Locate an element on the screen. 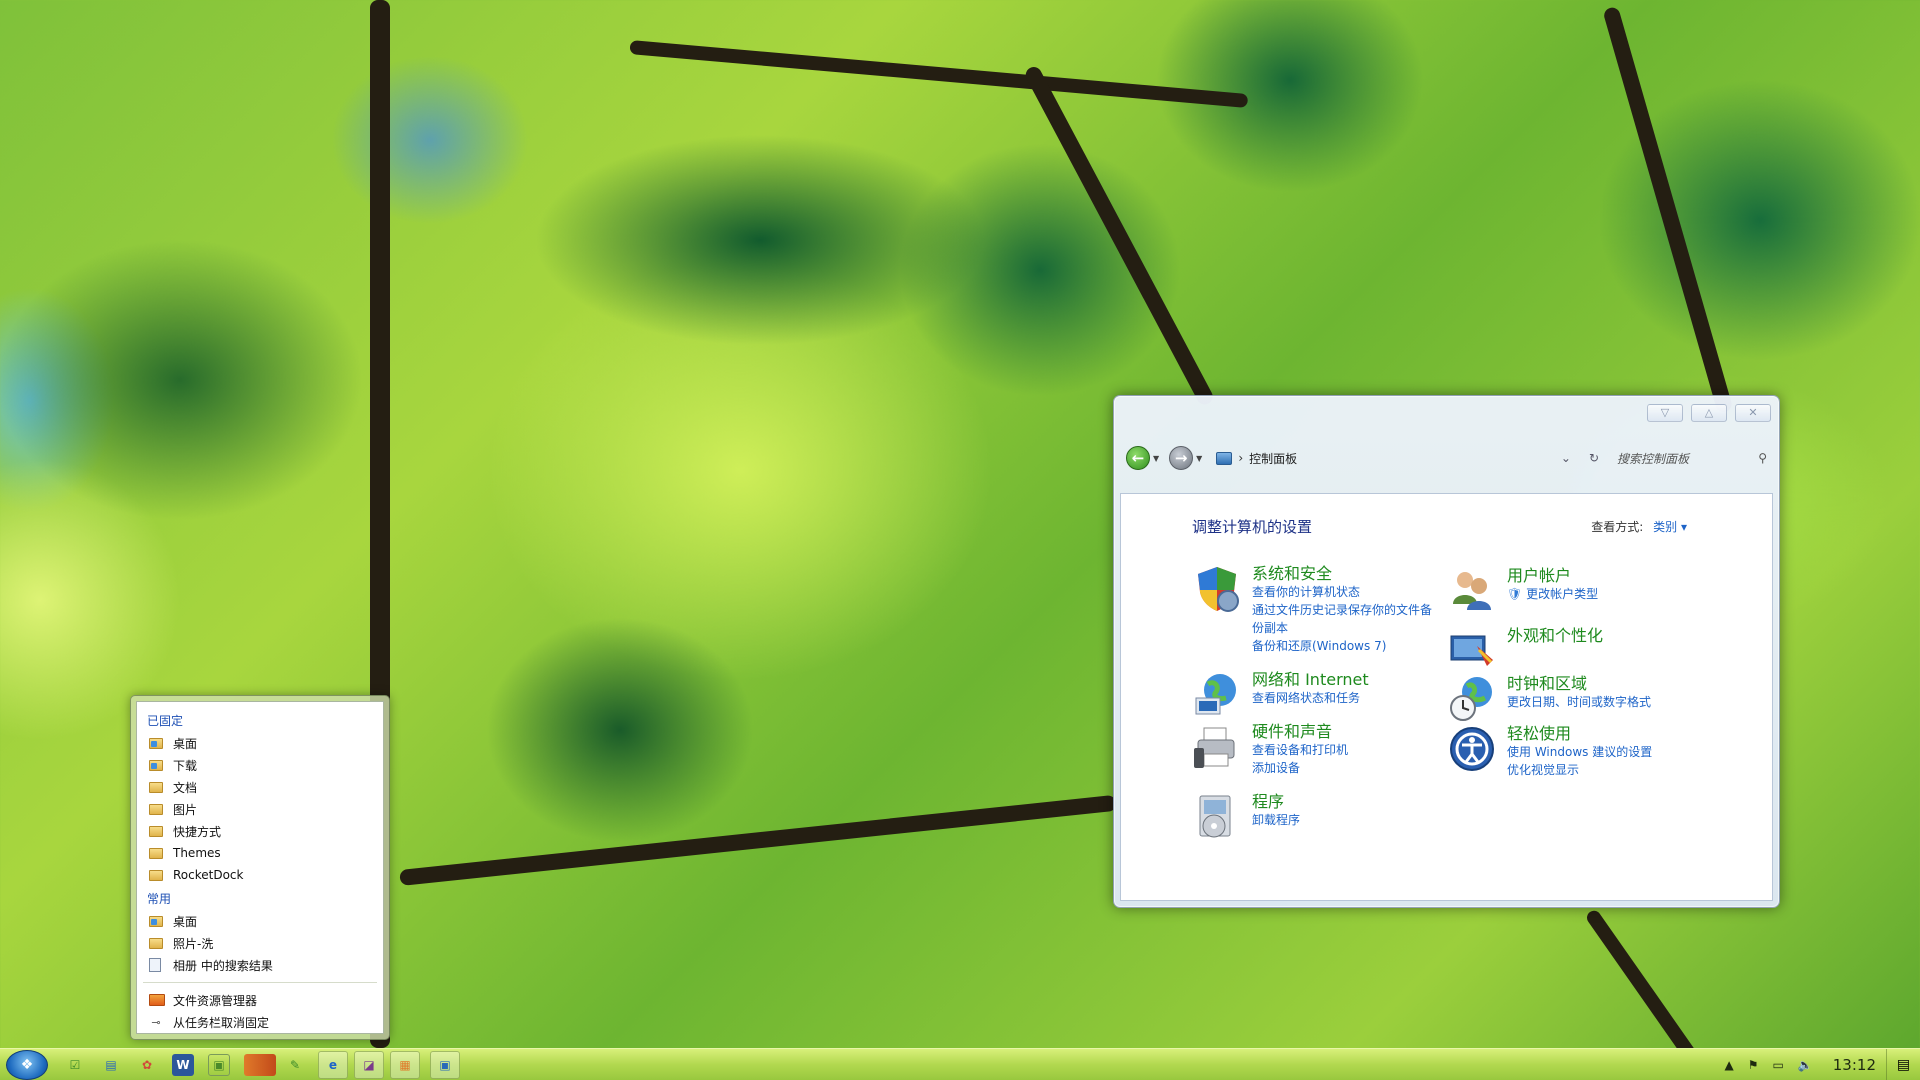 The image size is (1920, 1080). show-hidden-icons-icon: ▲ is located at coordinates (1728, 1065).